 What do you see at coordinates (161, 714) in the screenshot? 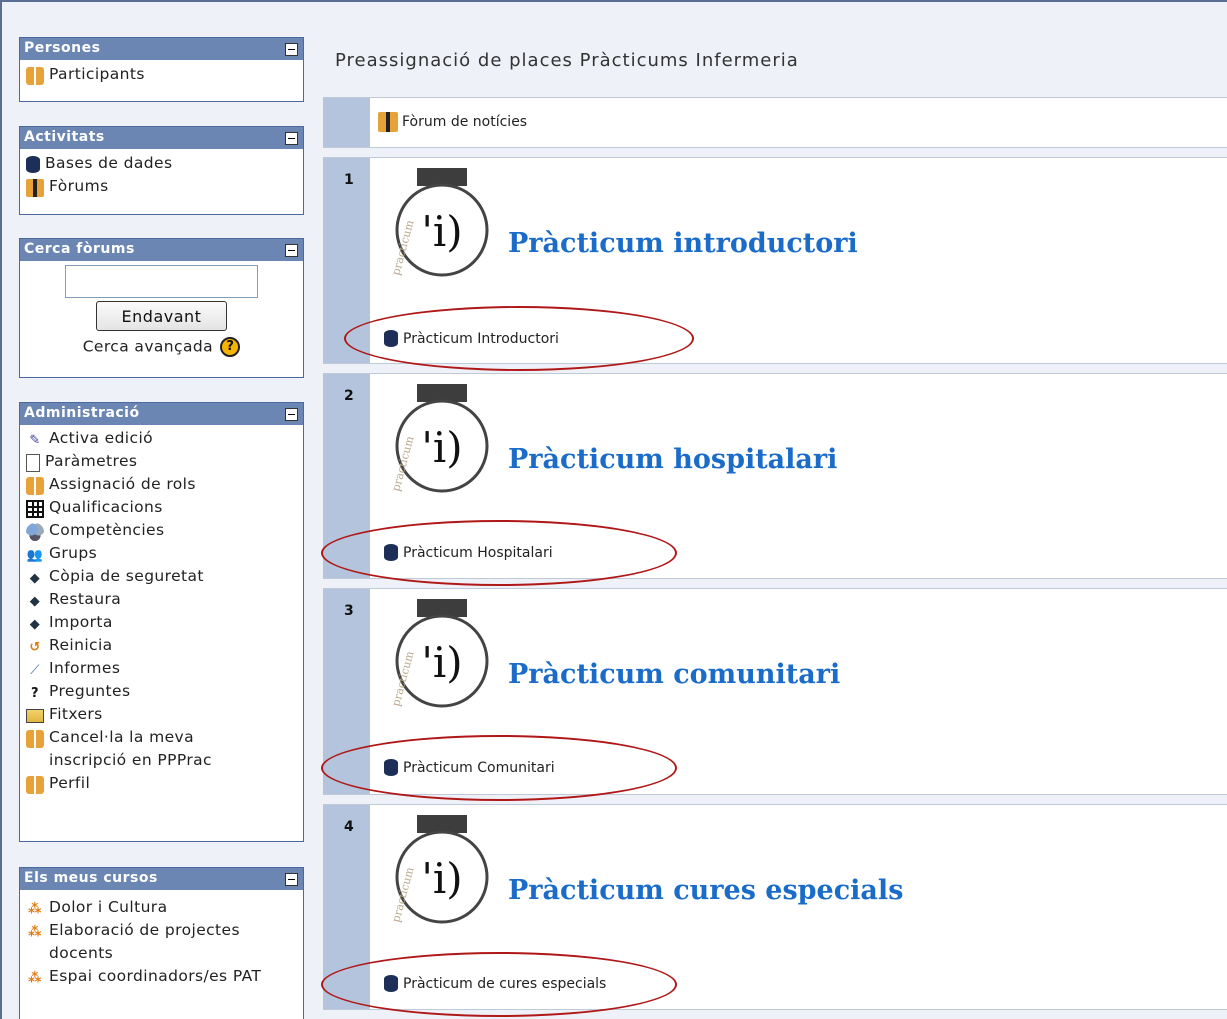
I see `sidebar-item-files: Fitxers` at bounding box center [161, 714].